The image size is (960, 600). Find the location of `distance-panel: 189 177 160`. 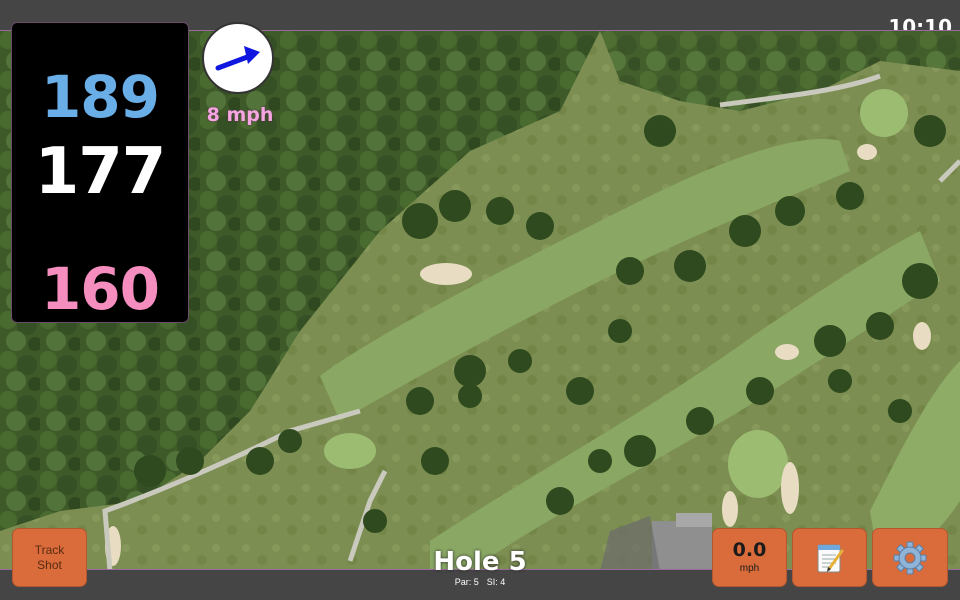

distance-panel: 189 177 160 is located at coordinates (100, 172).